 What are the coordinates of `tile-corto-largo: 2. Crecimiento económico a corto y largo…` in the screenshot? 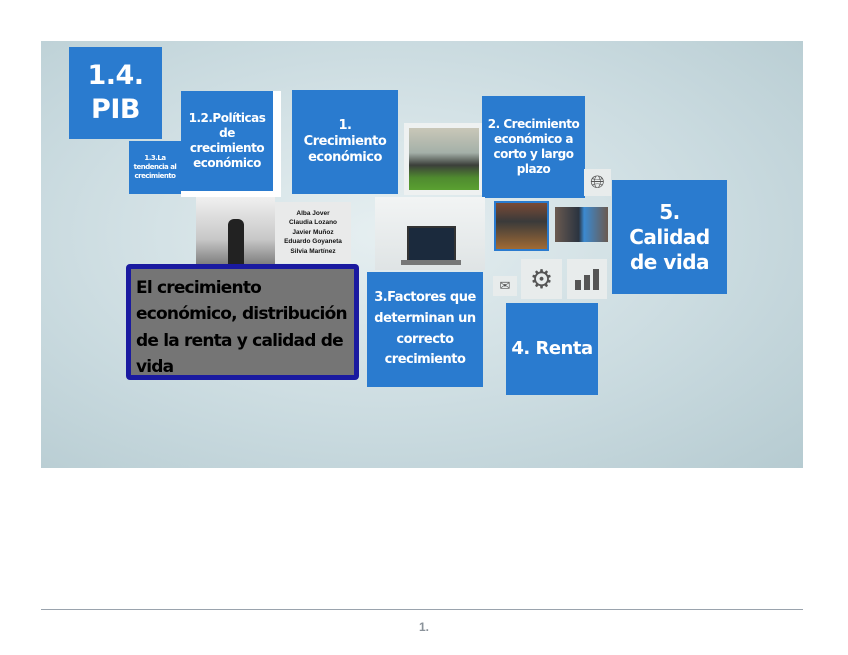 It's located at (533, 147).